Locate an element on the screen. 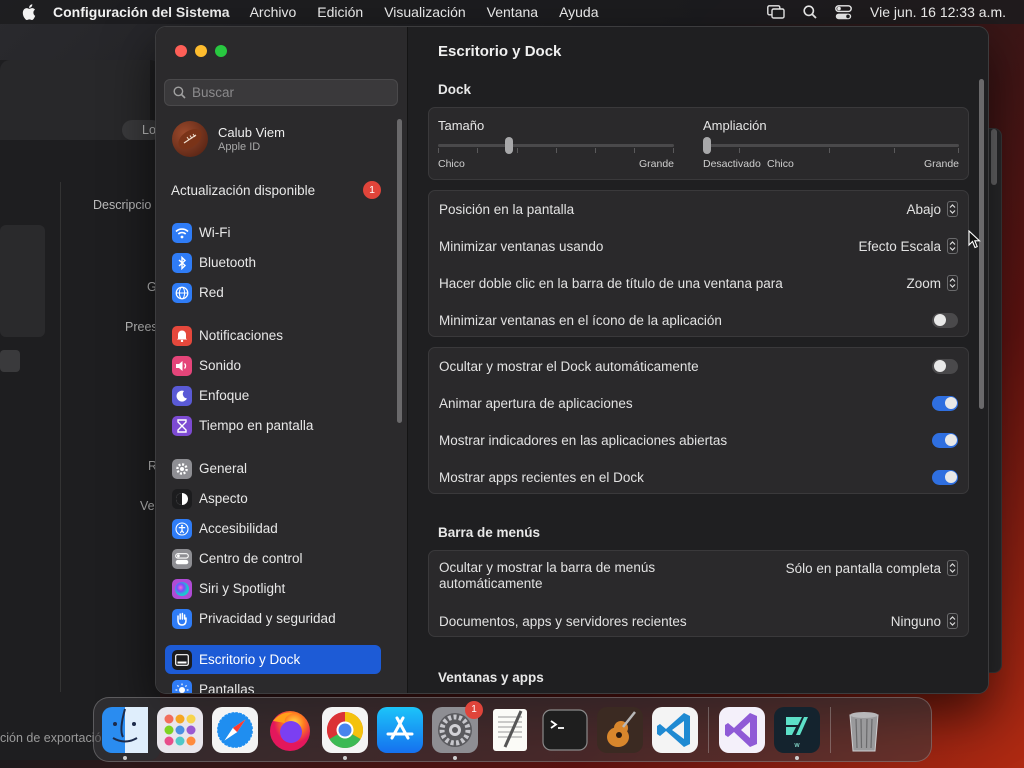 The height and width of the screenshot is (768, 1024). hand-icon is located at coordinates (182, 618).